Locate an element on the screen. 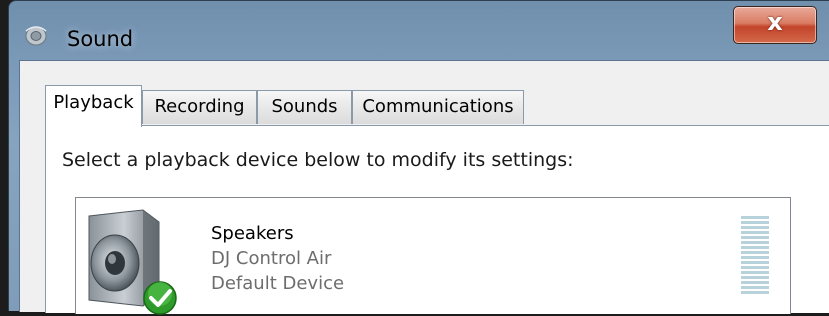  close-icon: x is located at coordinates (775, 22).